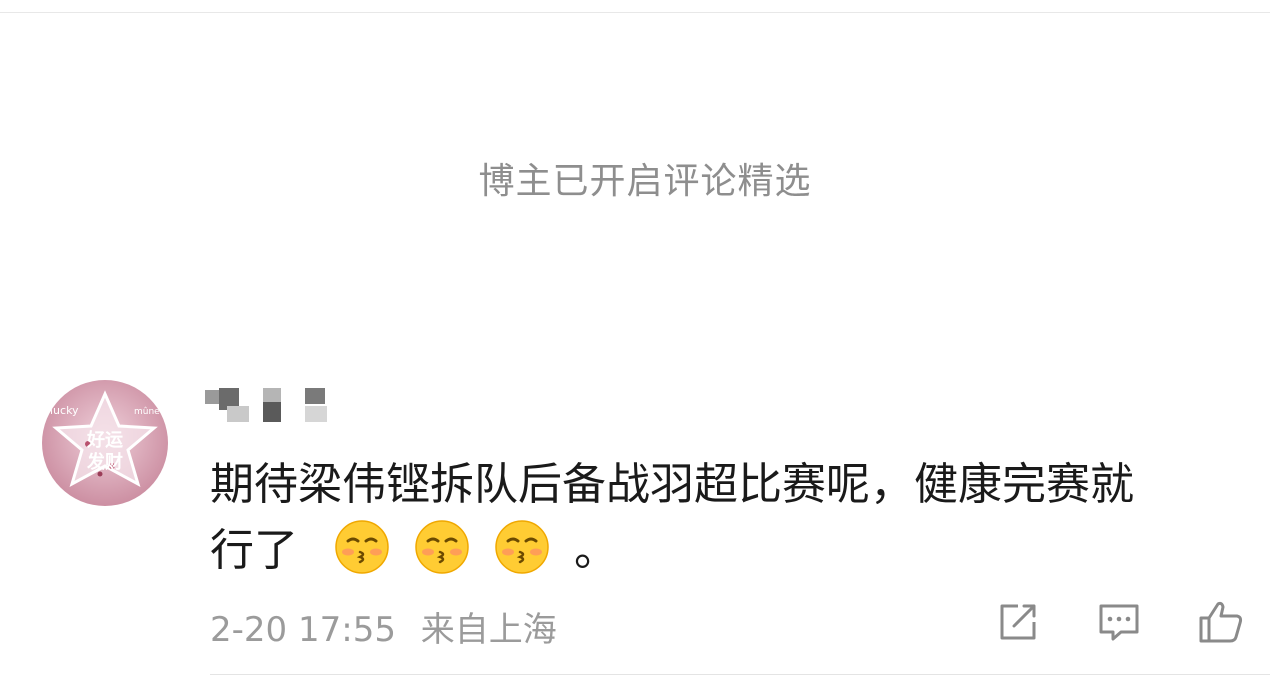 Image resolution: width=1270 pixels, height=685 pixels. I want to click on comment-line-2: 行了 。, so click(730, 551).